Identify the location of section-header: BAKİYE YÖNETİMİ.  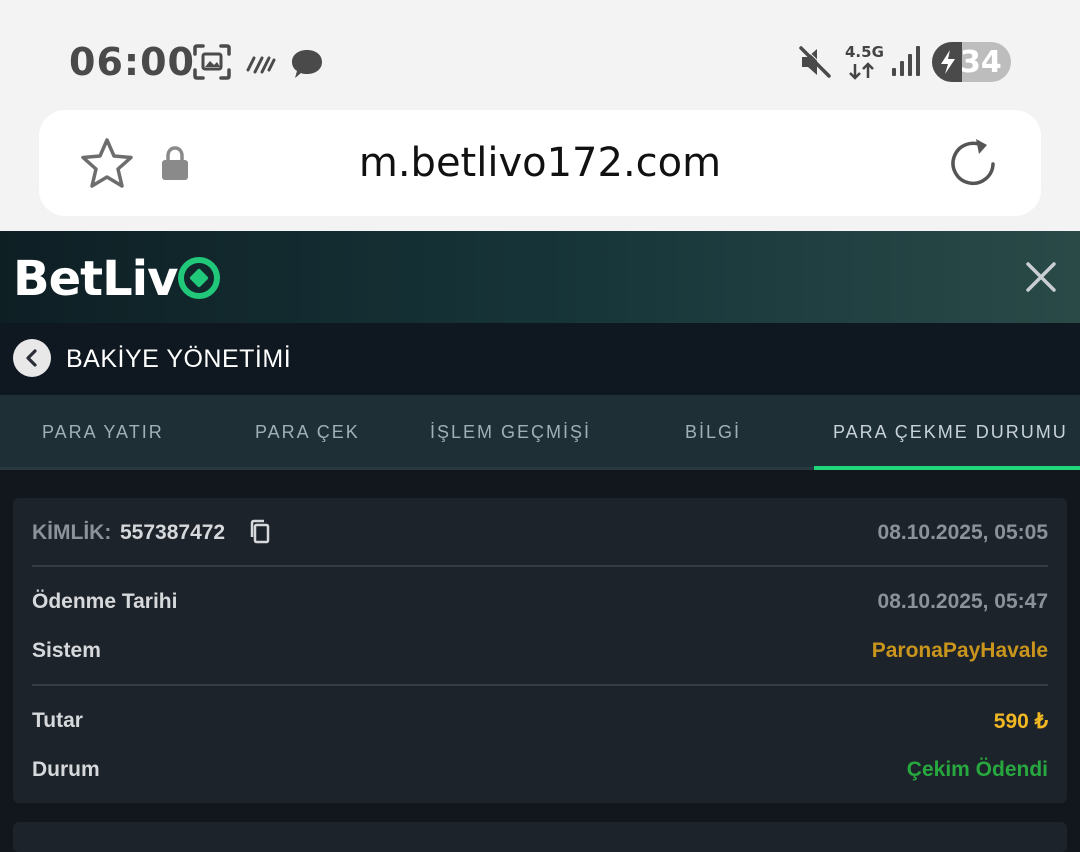
(540, 359).